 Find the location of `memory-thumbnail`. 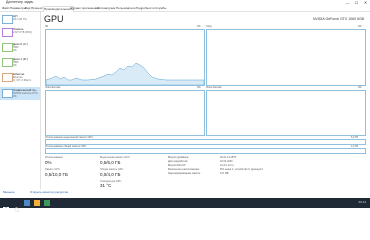

memory-thumbnail is located at coordinates (7, 32).